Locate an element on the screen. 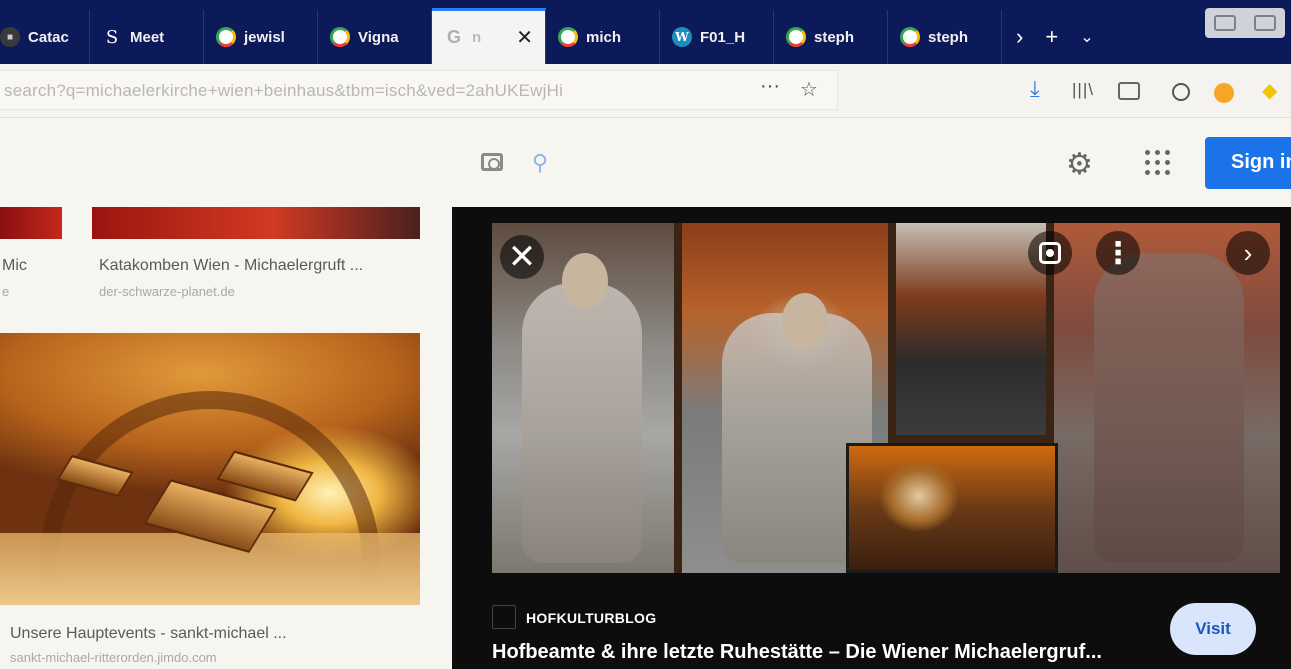  tab-label: Catac is located at coordinates (48, 37).